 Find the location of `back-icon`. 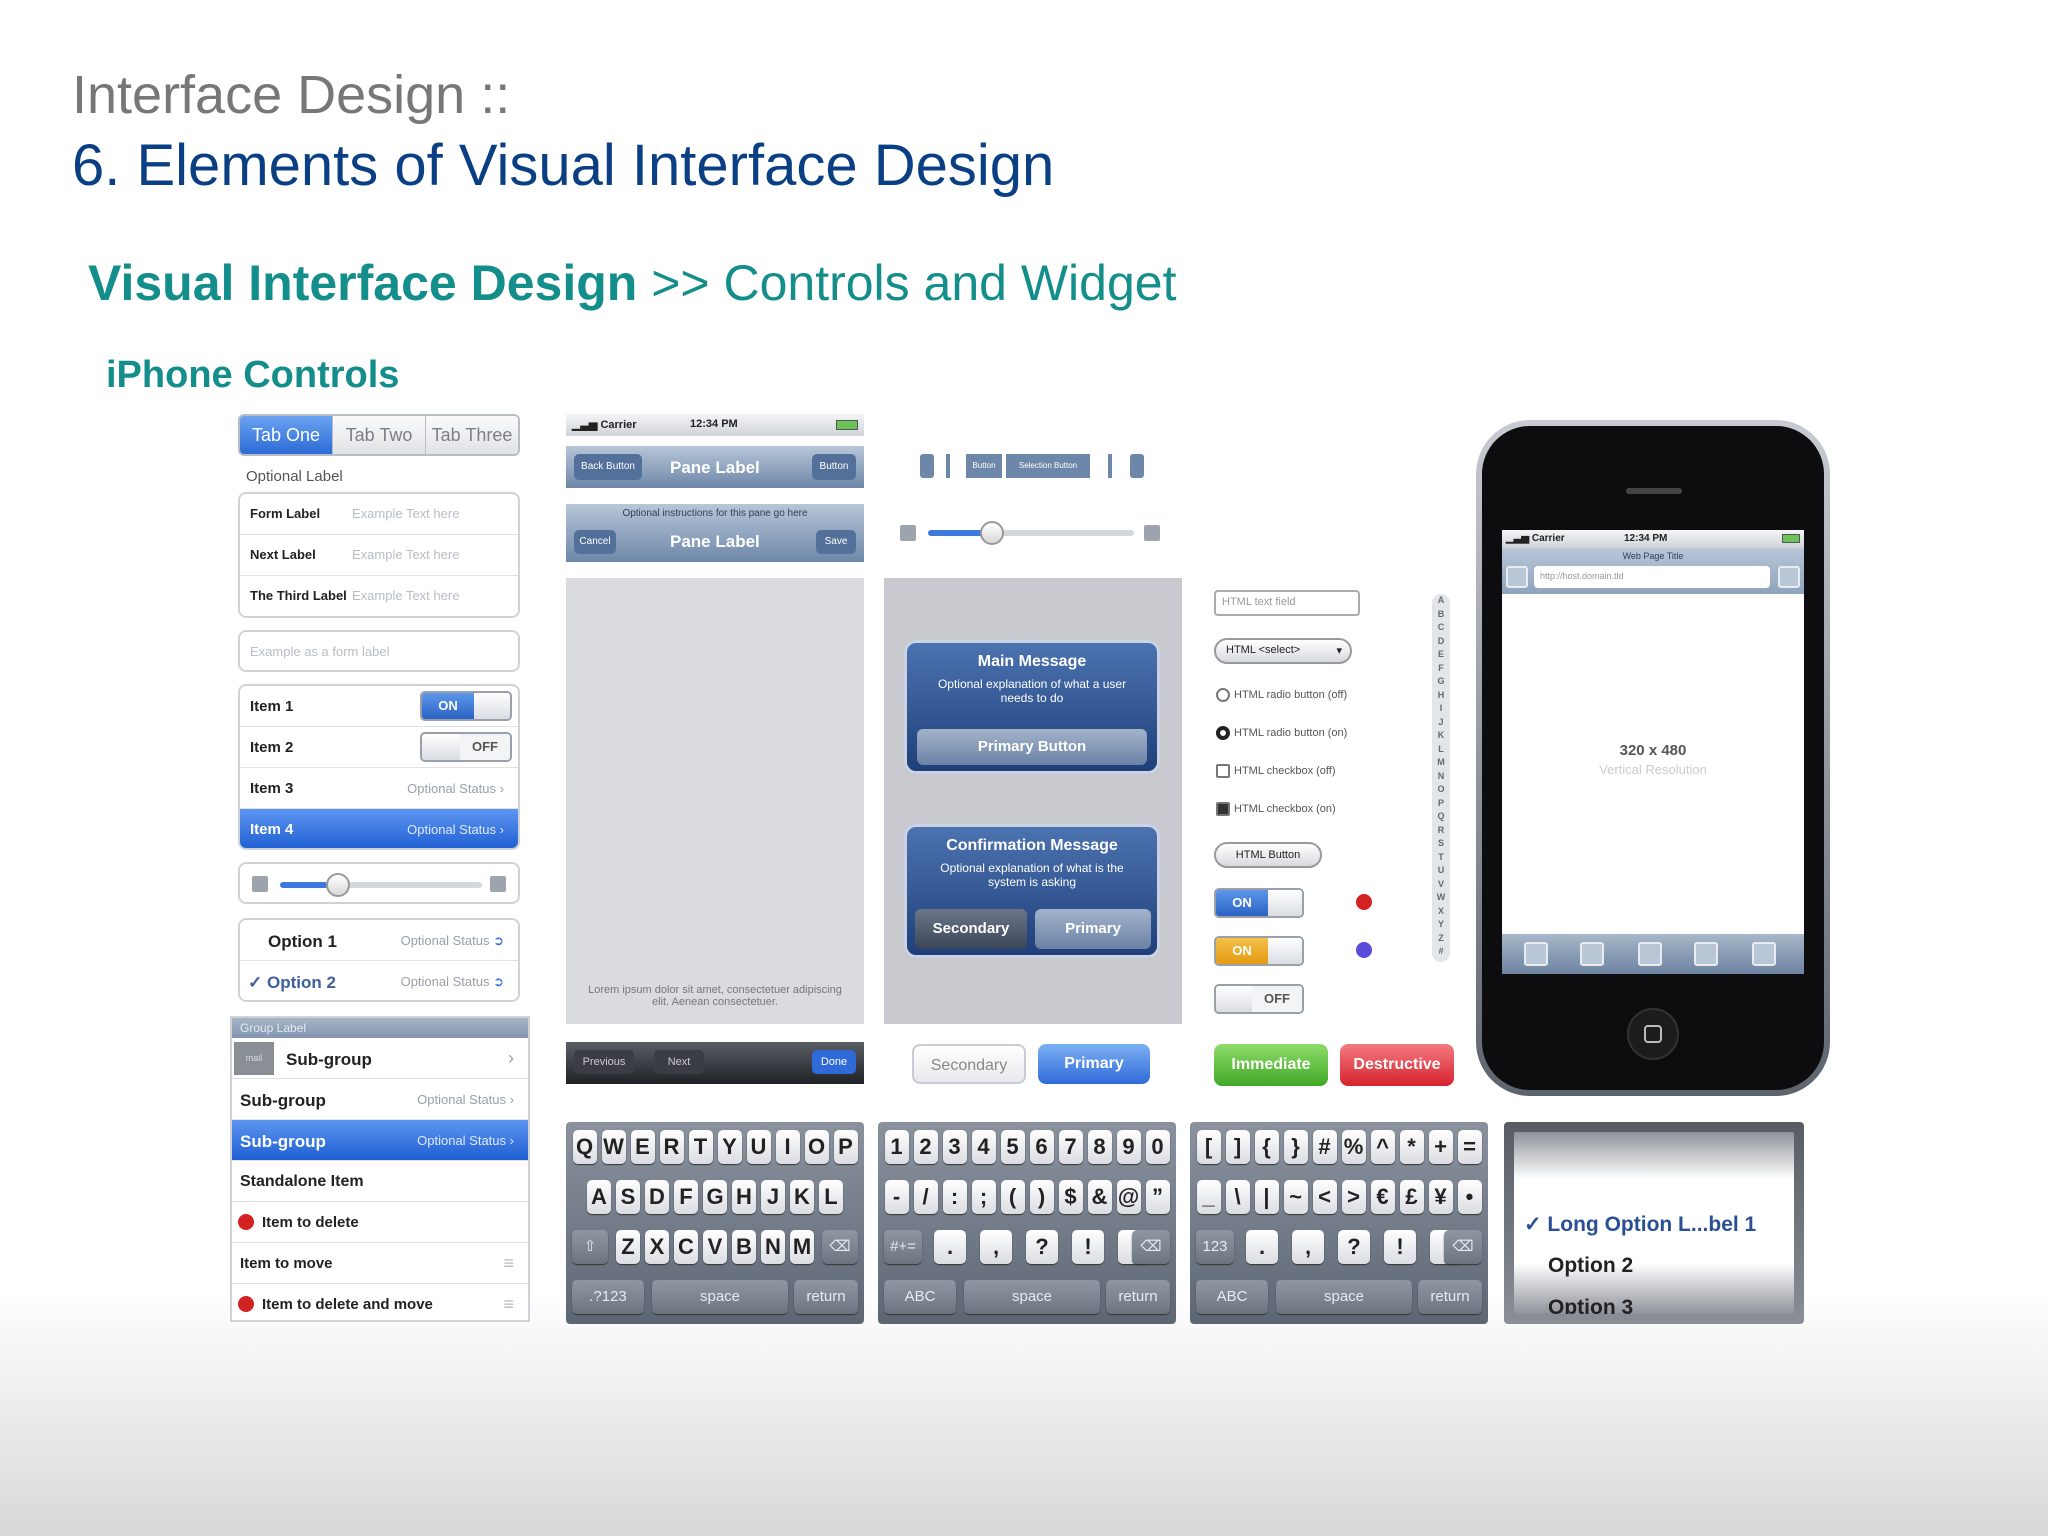

back-icon is located at coordinates (1536, 954).